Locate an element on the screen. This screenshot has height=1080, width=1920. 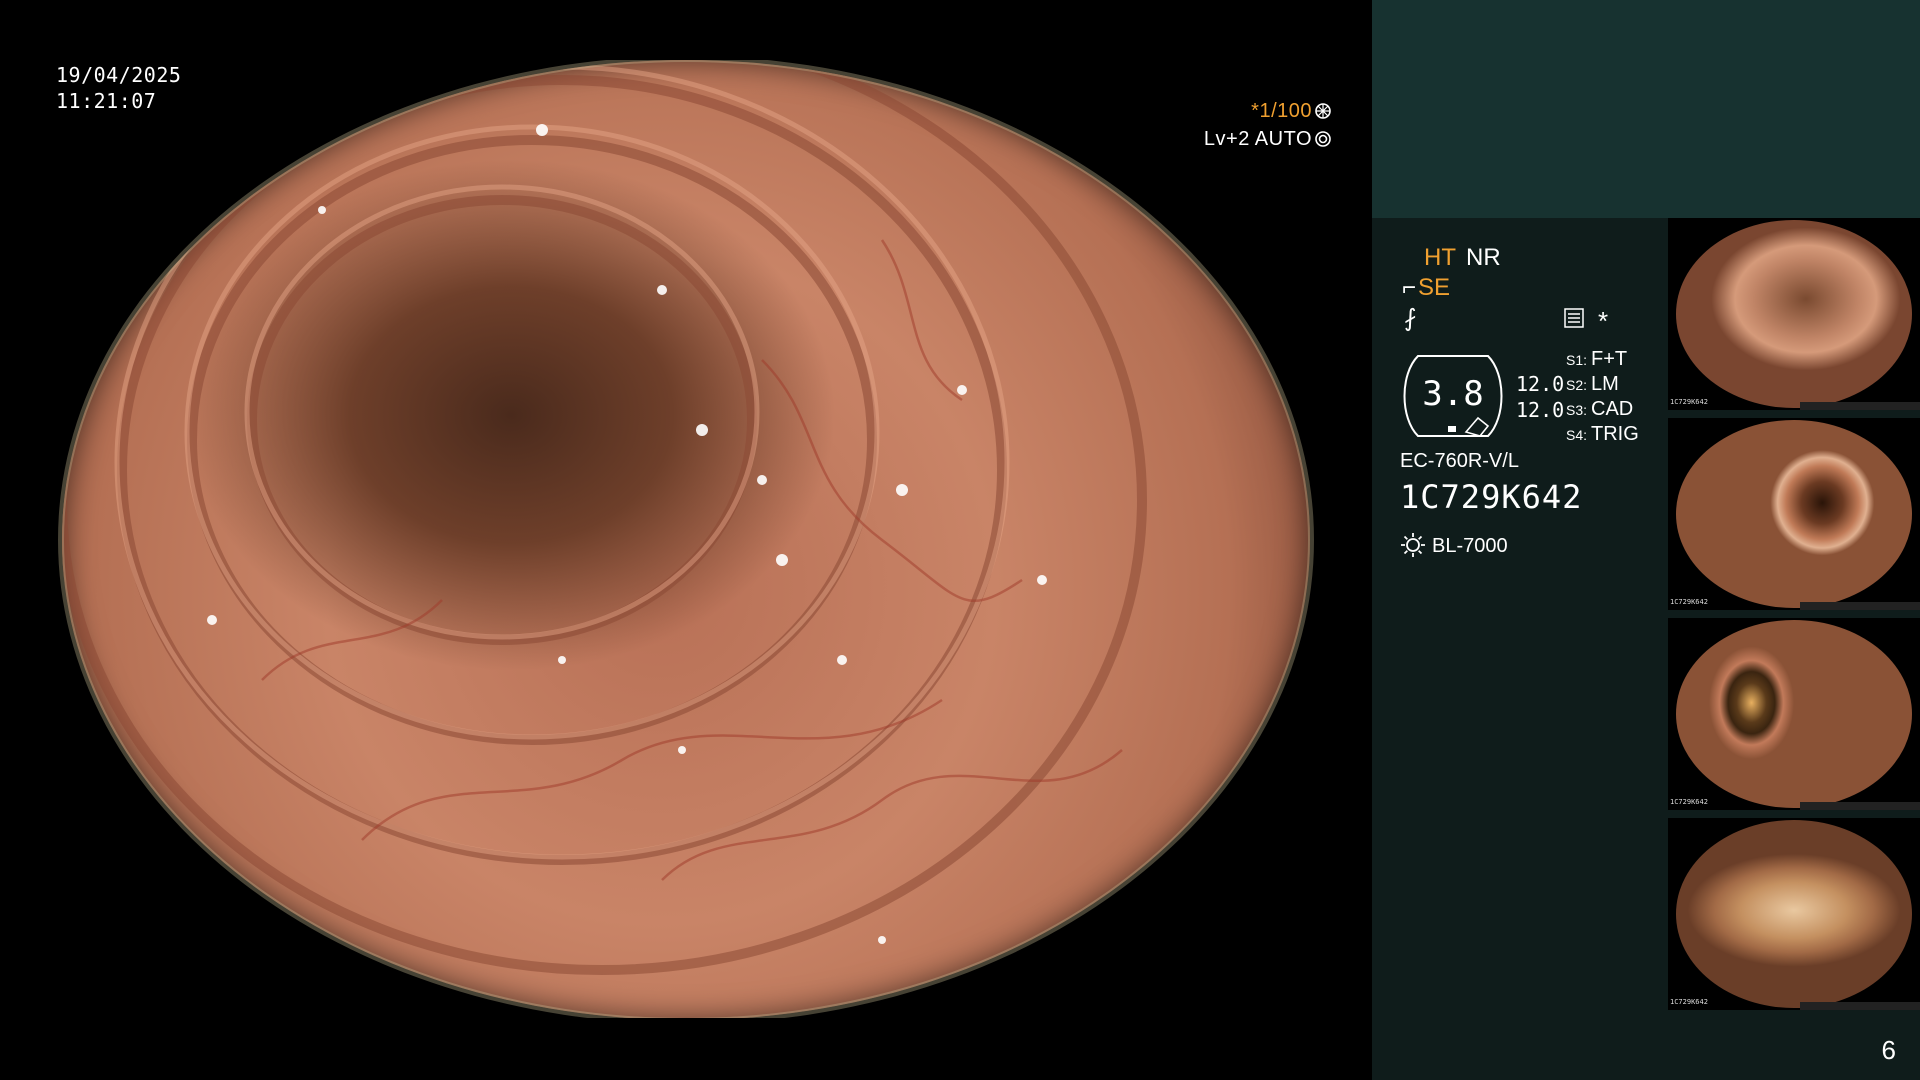
star-indicator: * is located at coordinates (1603, 321).